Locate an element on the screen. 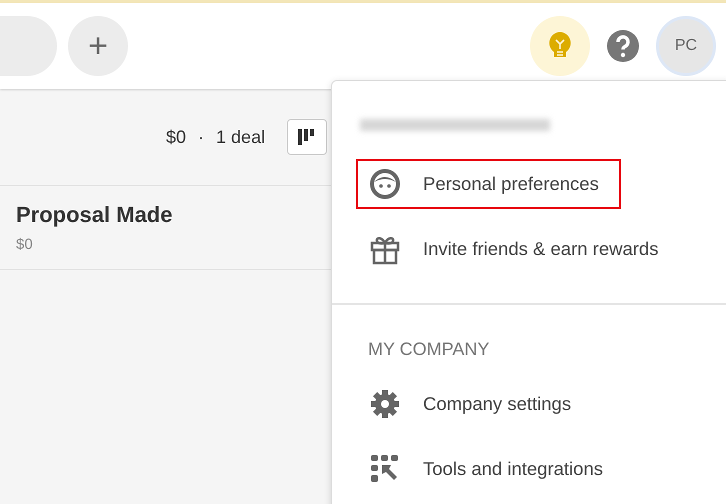 The image size is (726, 504). help-icon is located at coordinates (623, 46).